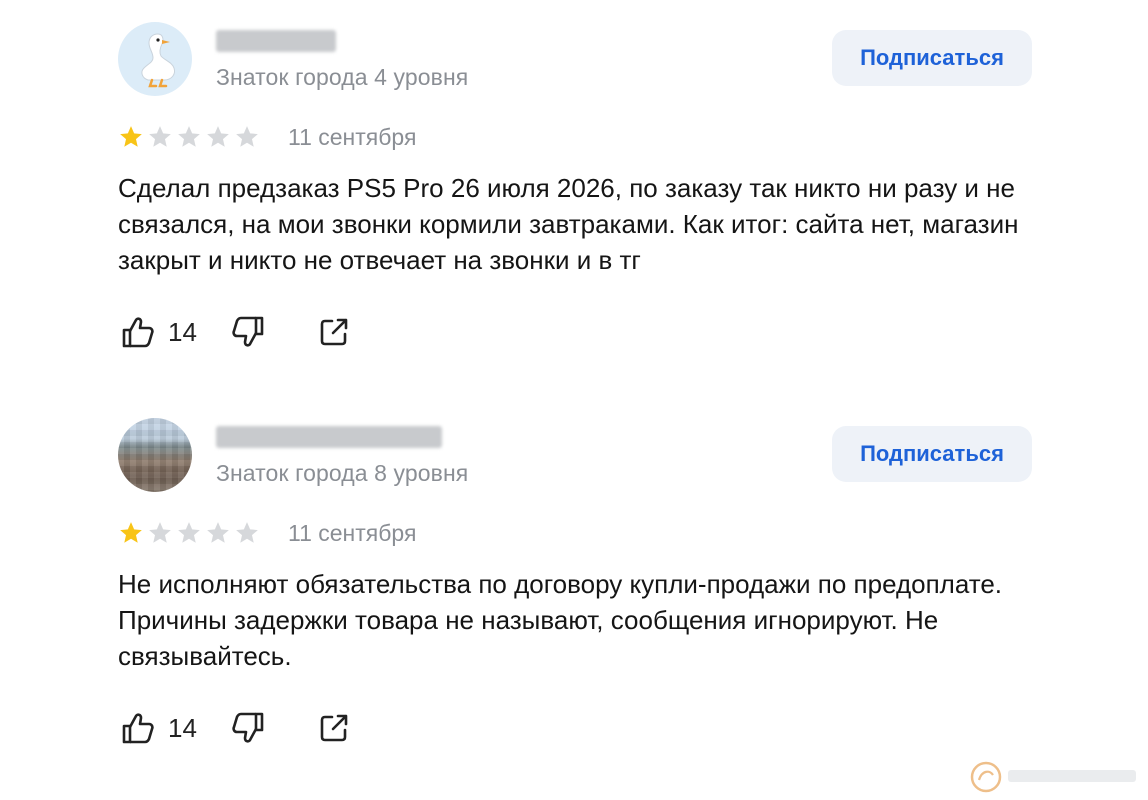  I want to click on author-level: Знаток города 4 уровня, so click(342, 77).